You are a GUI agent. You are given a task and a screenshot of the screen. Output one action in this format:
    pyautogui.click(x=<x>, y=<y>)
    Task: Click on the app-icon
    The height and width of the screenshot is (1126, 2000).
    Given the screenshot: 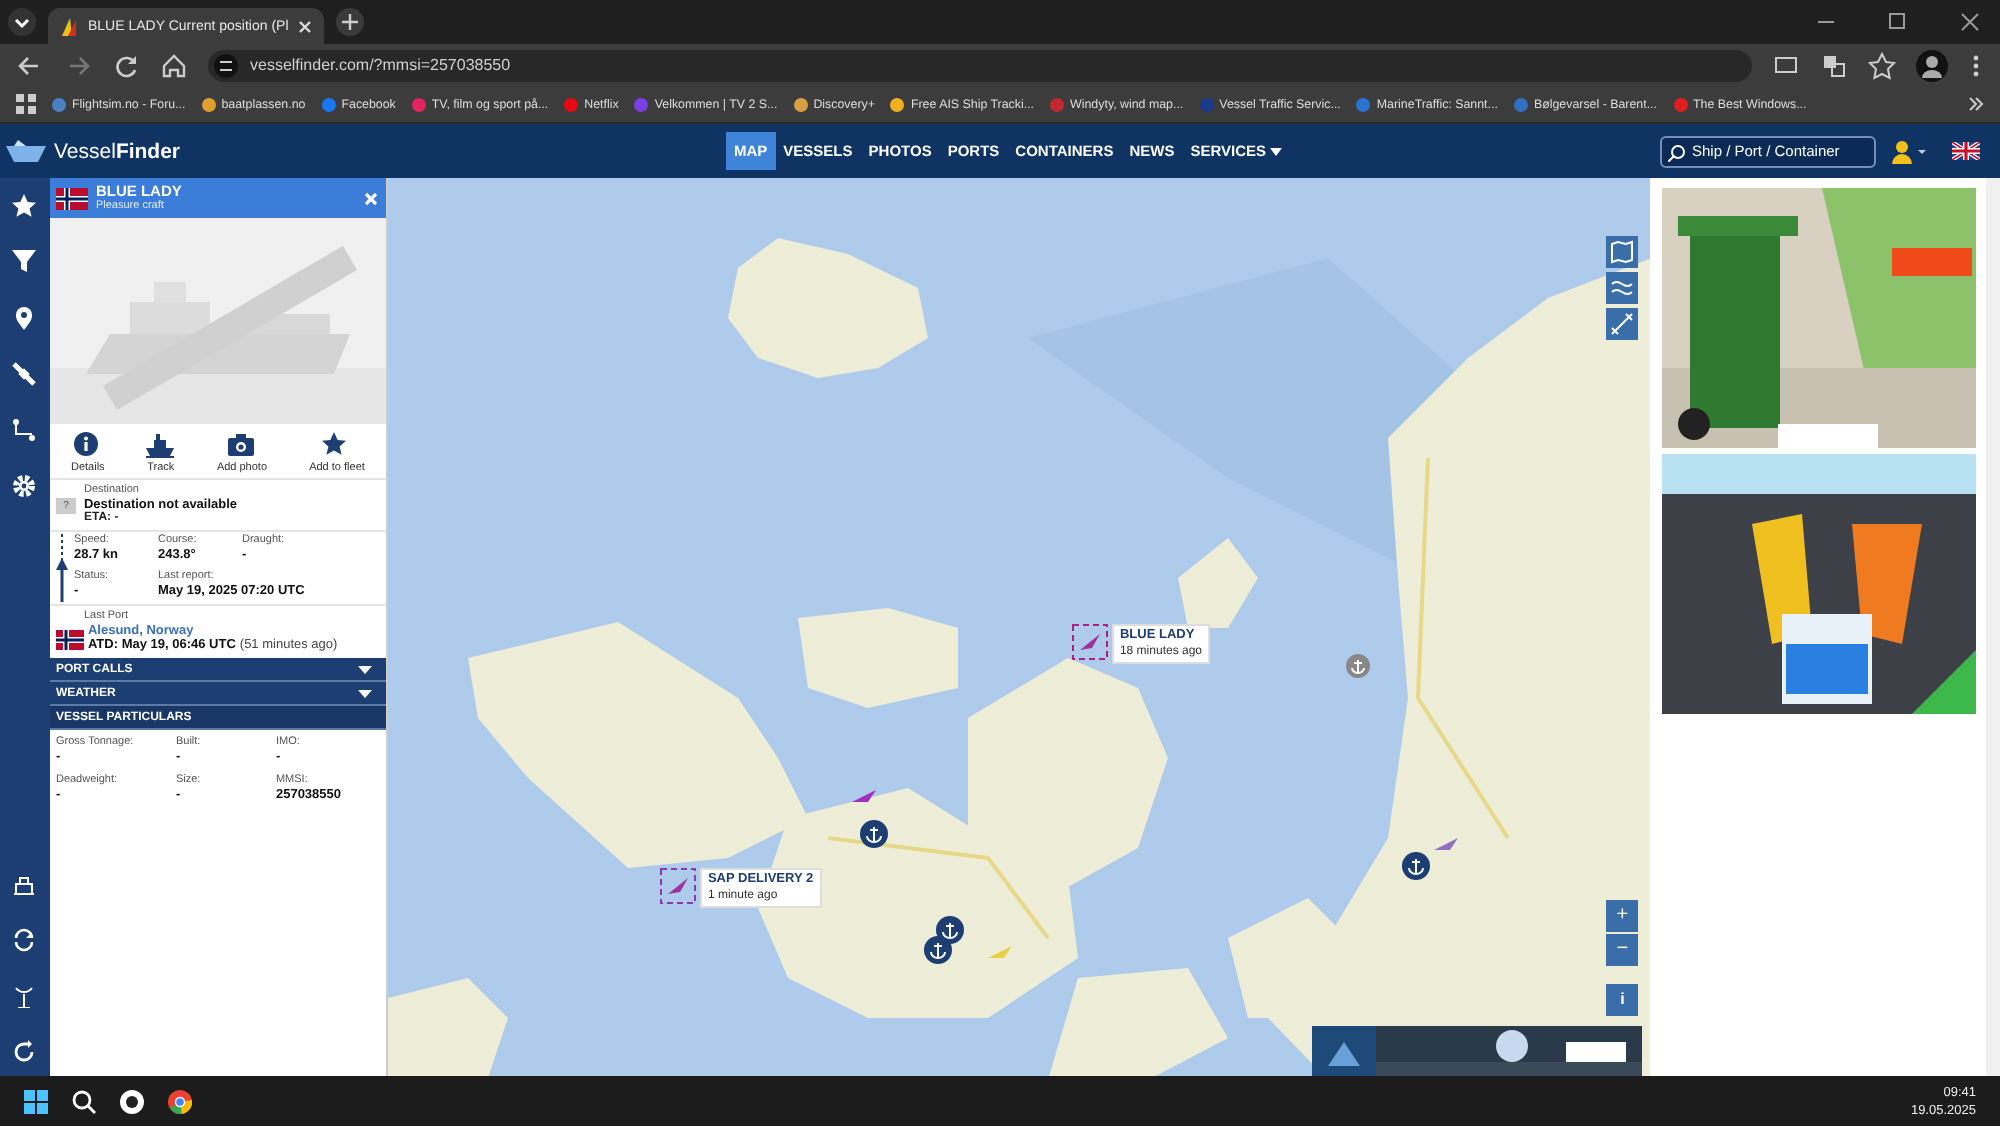 What is the action you would take?
    pyautogui.click(x=132, y=1101)
    